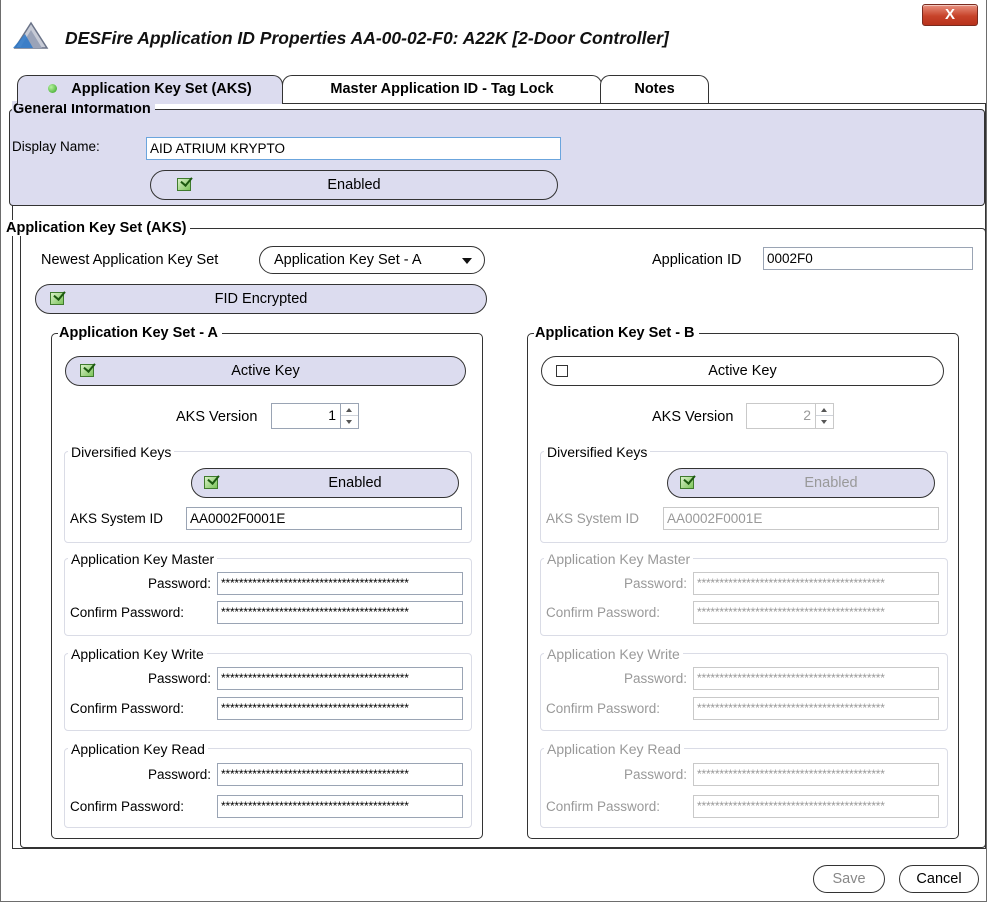  I want to click on set-a-diversified-enabled-toggle: Enabled, so click(325, 483).